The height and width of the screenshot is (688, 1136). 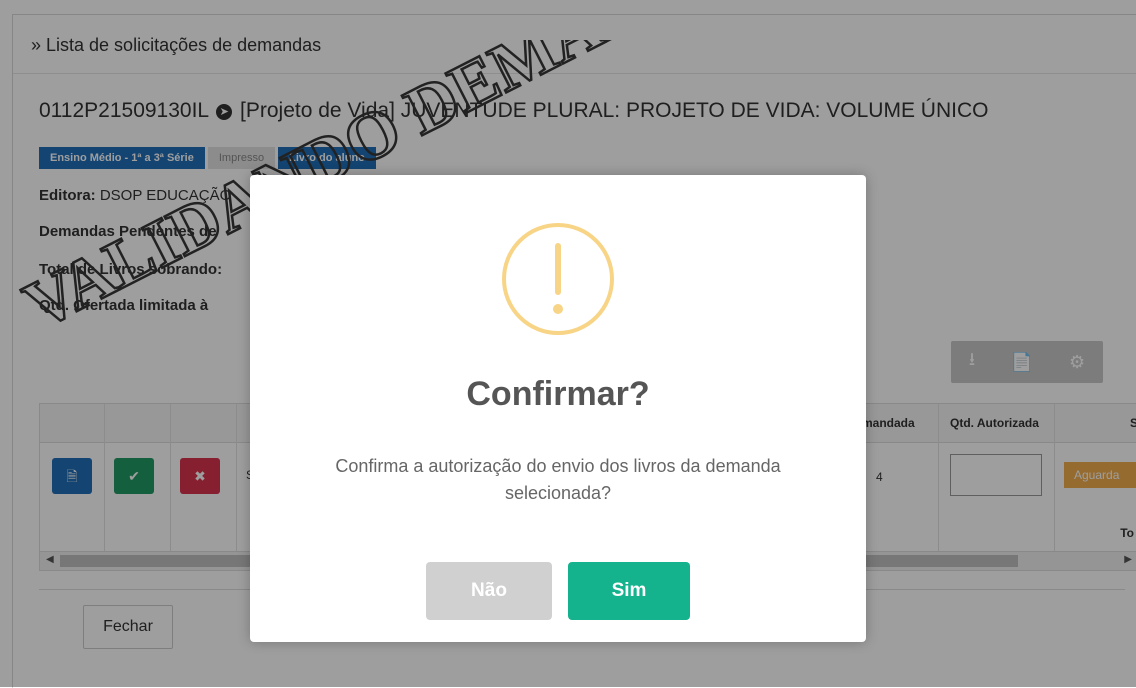 What do you see at coordinates (629, 591) in the screenshot?
I see `confirm-button: Sim` at bounding box center [629, 591].